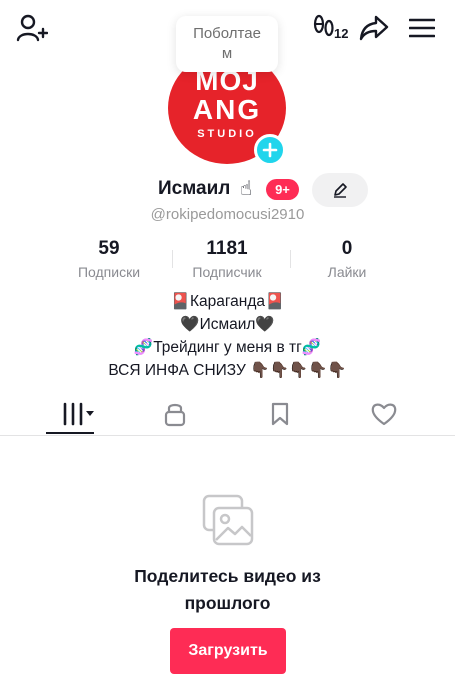  I want to click on tab-saved, so click(280, 414).